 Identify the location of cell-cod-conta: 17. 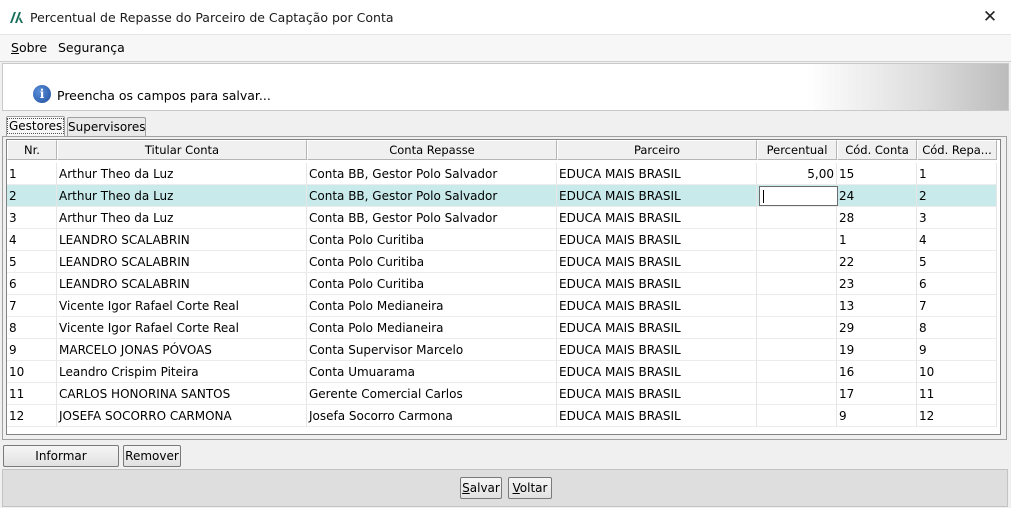
(877, 394).